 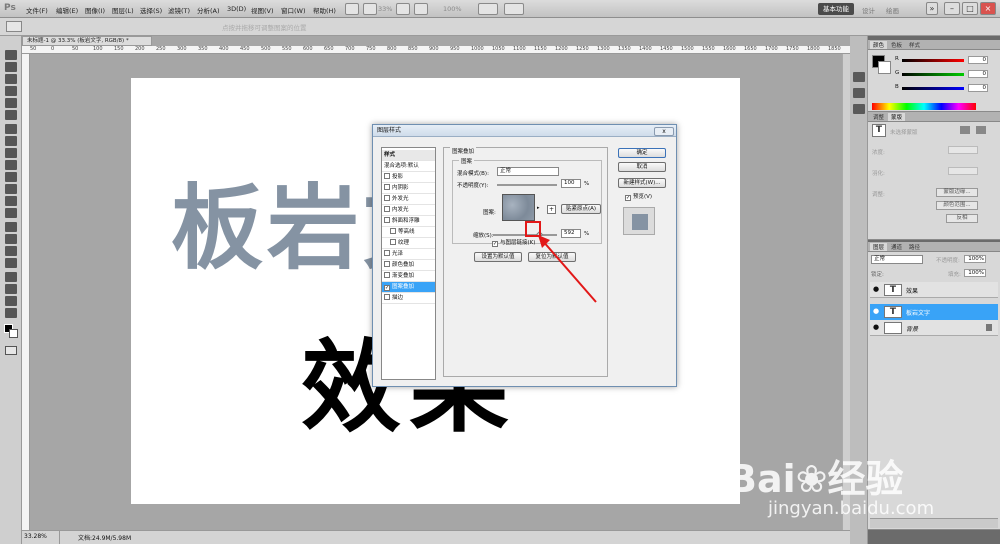 What do you see at coordinates (540, 208) in the screenshot?
I see `pattern-dropdown-icon: ▸` at bounding box center [540, 208].